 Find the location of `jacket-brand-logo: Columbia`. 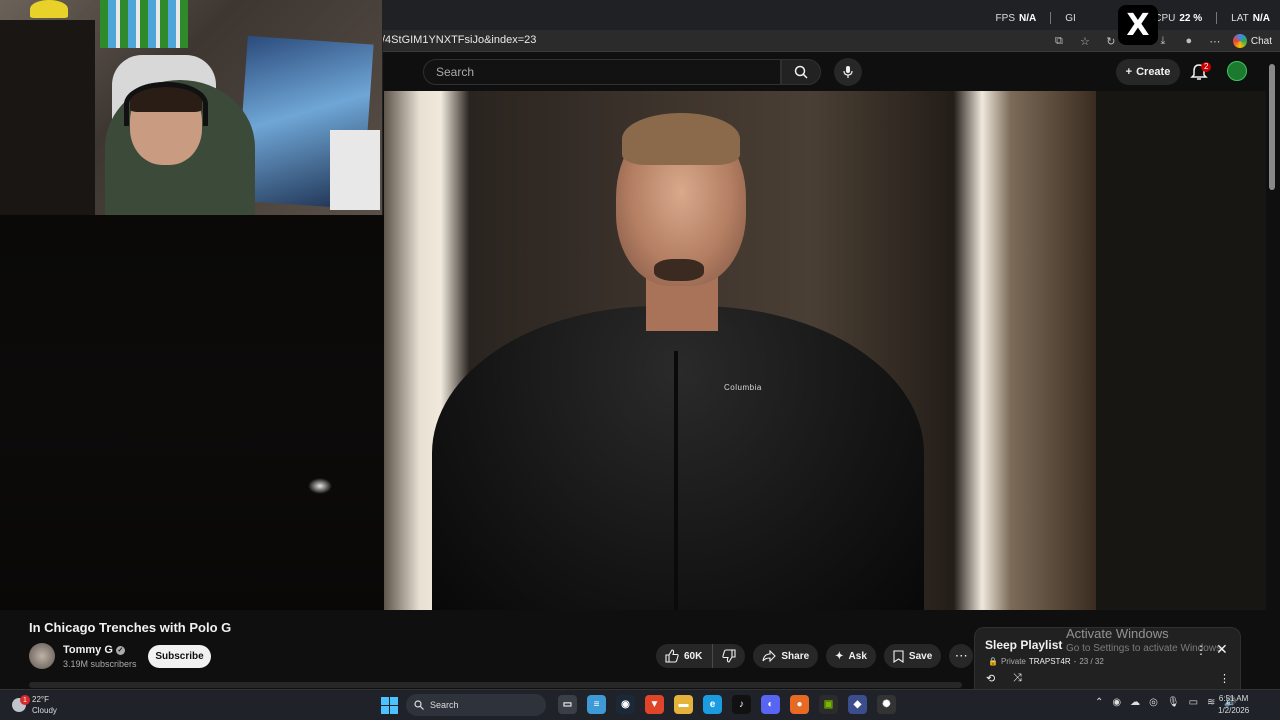

jacket-brand-logo: Columbia is located at coordinates (743, 387).